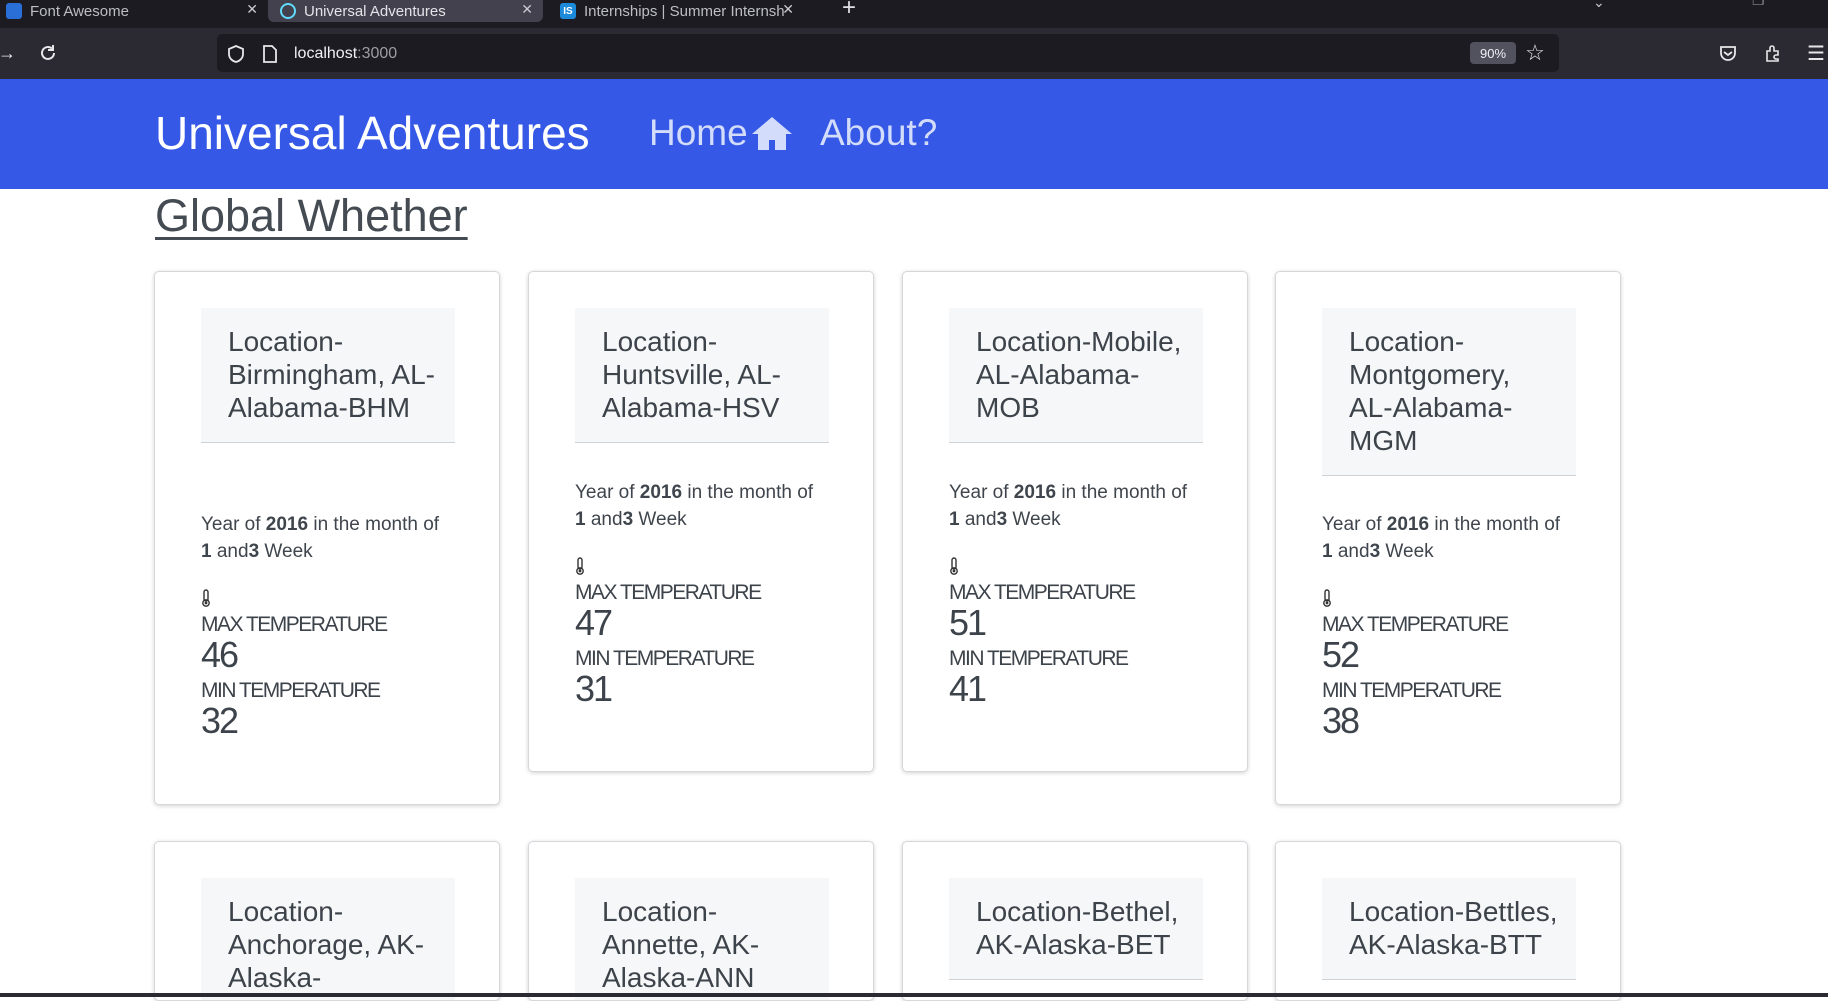 The height and width of the screenshot is (1001, 1828). Describe the element at coordinates (1535, 52) in the screenshot. I see `bookmark-star-icon: ☆` at that location.